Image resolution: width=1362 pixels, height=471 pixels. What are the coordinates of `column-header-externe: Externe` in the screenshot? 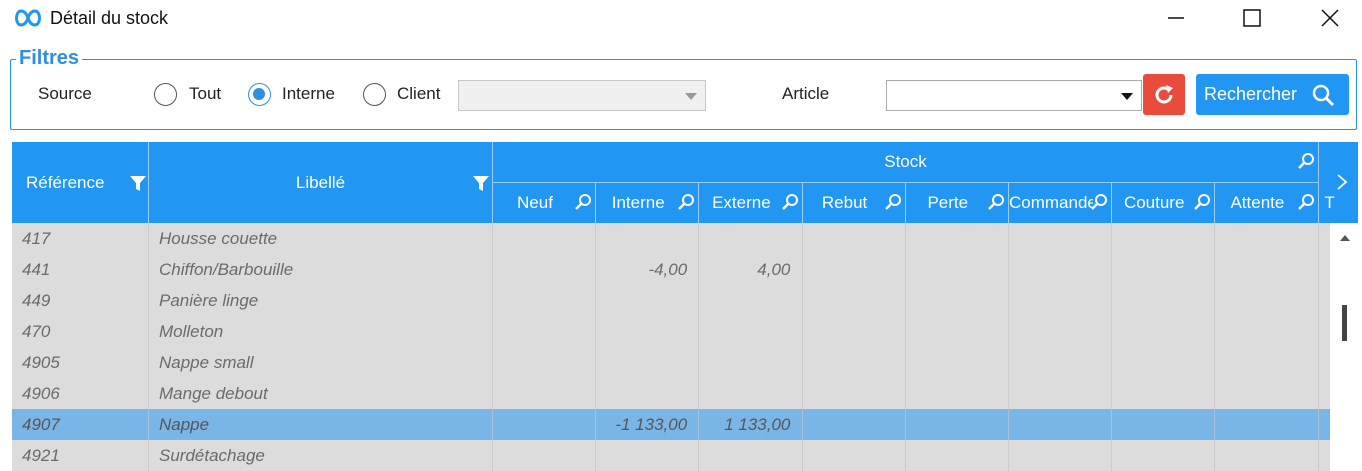 It's located at (750, 203).